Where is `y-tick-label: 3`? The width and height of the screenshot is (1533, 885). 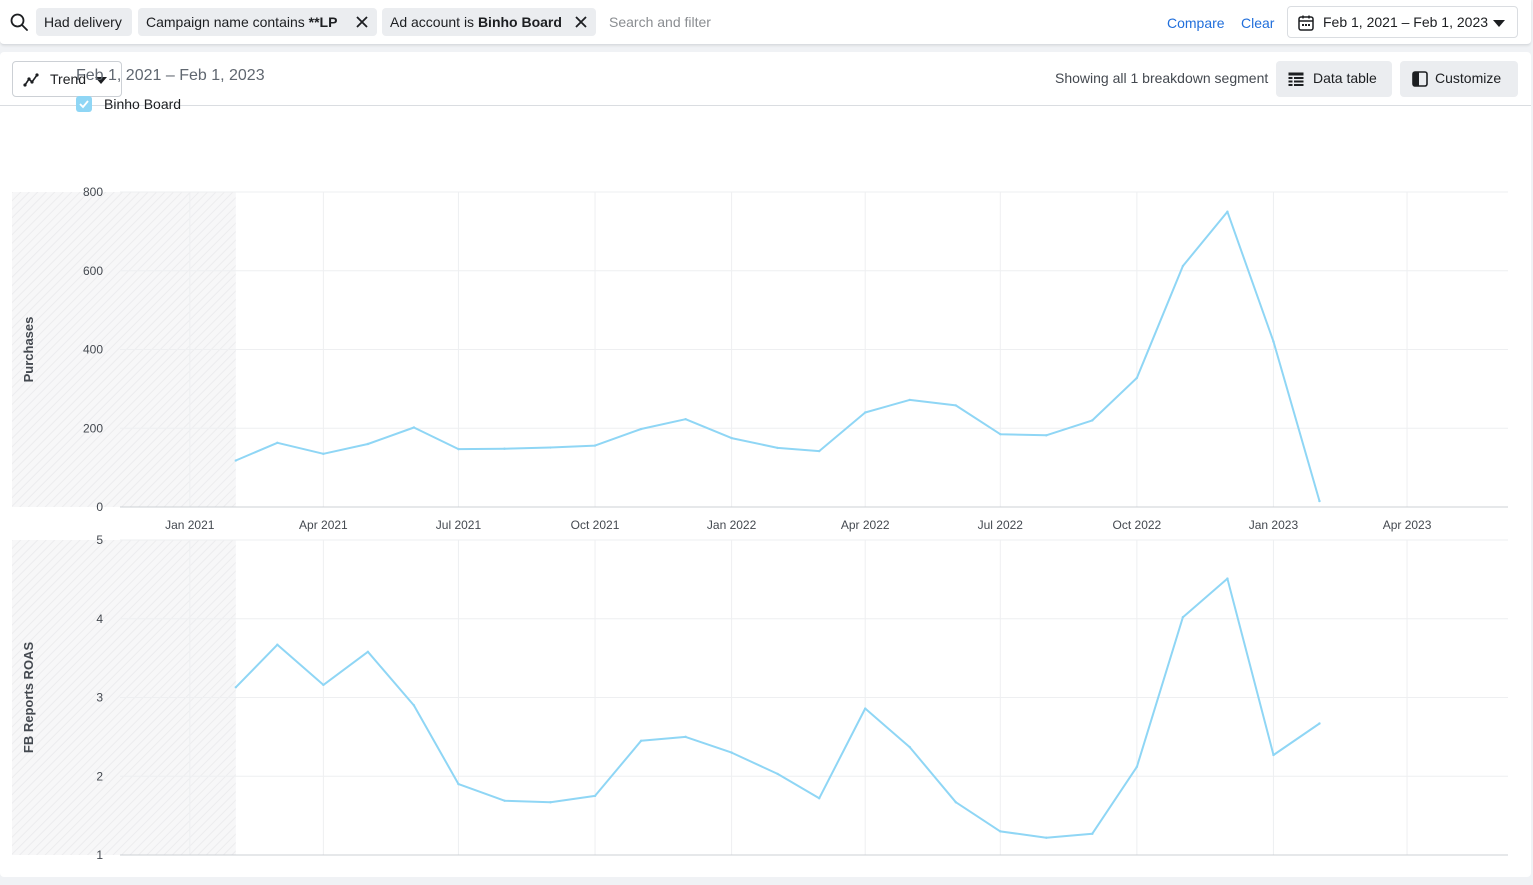 y-tick-label: 3 is located at coordinates (99, 698).